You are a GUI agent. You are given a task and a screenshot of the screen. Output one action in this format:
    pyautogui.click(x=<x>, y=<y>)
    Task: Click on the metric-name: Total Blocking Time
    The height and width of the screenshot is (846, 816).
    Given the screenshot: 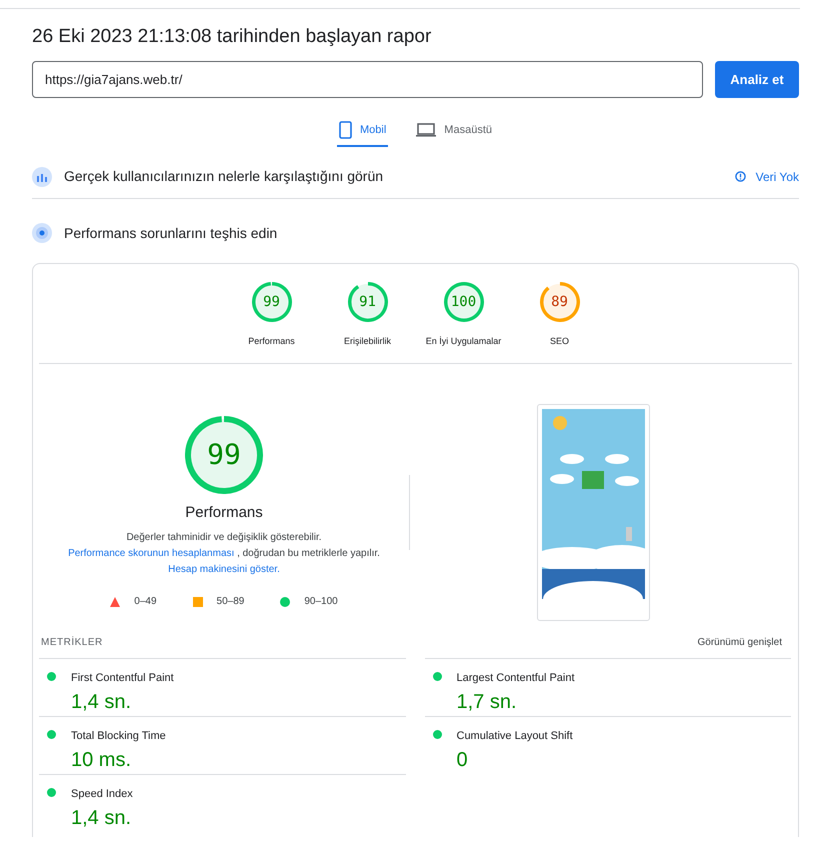 What is the action you would take?
    pyautogui.click(x=118, y=736)
    